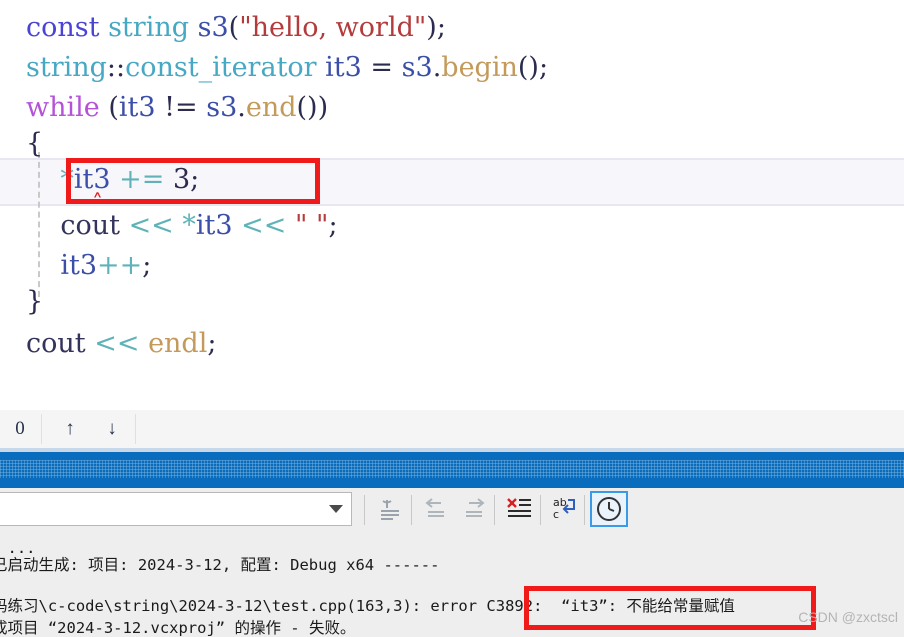 The height and width of the screenshot is (637, 904). Describe the element at coordinates (333, 27) in the screenshot. I see `code-token: "hello, world"` at that location.